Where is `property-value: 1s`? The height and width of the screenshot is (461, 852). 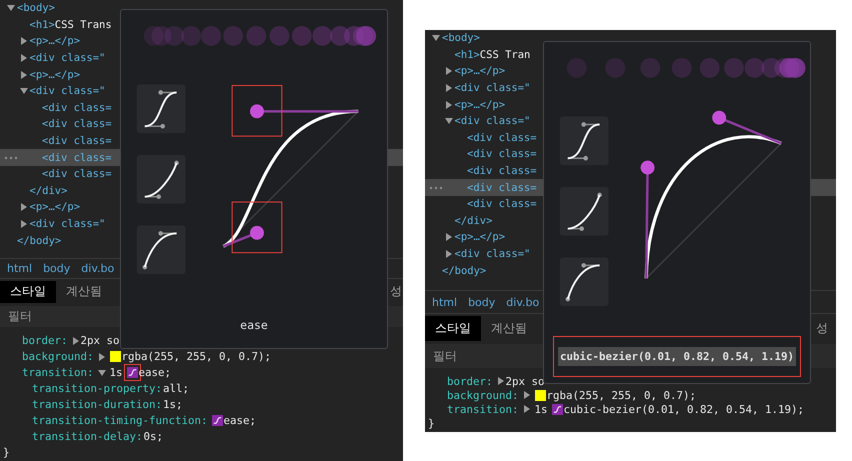
property-value: 1s is located at coordinates (541, 409).